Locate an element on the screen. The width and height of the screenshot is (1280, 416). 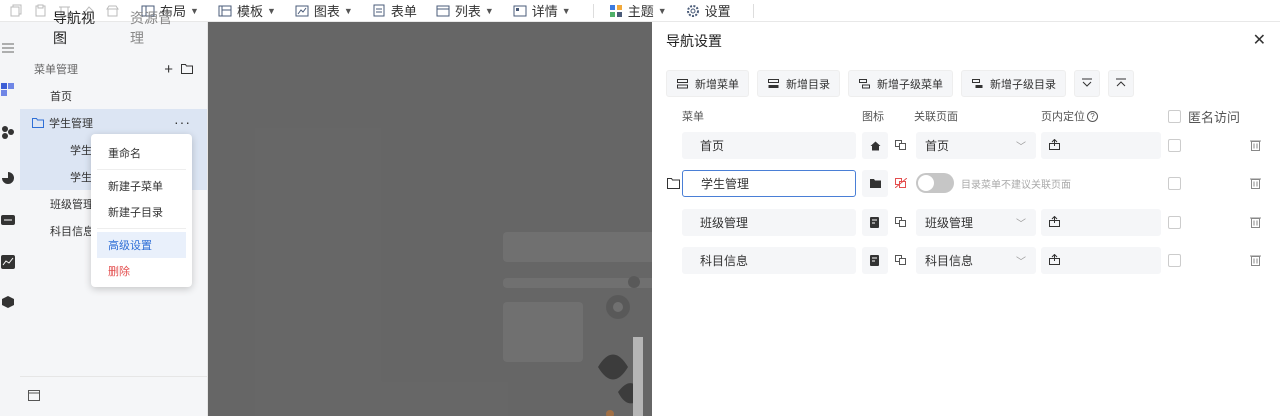
directory-link-hint: 目录菜单不建议关联页面 is located at coordinates (1016, 185).